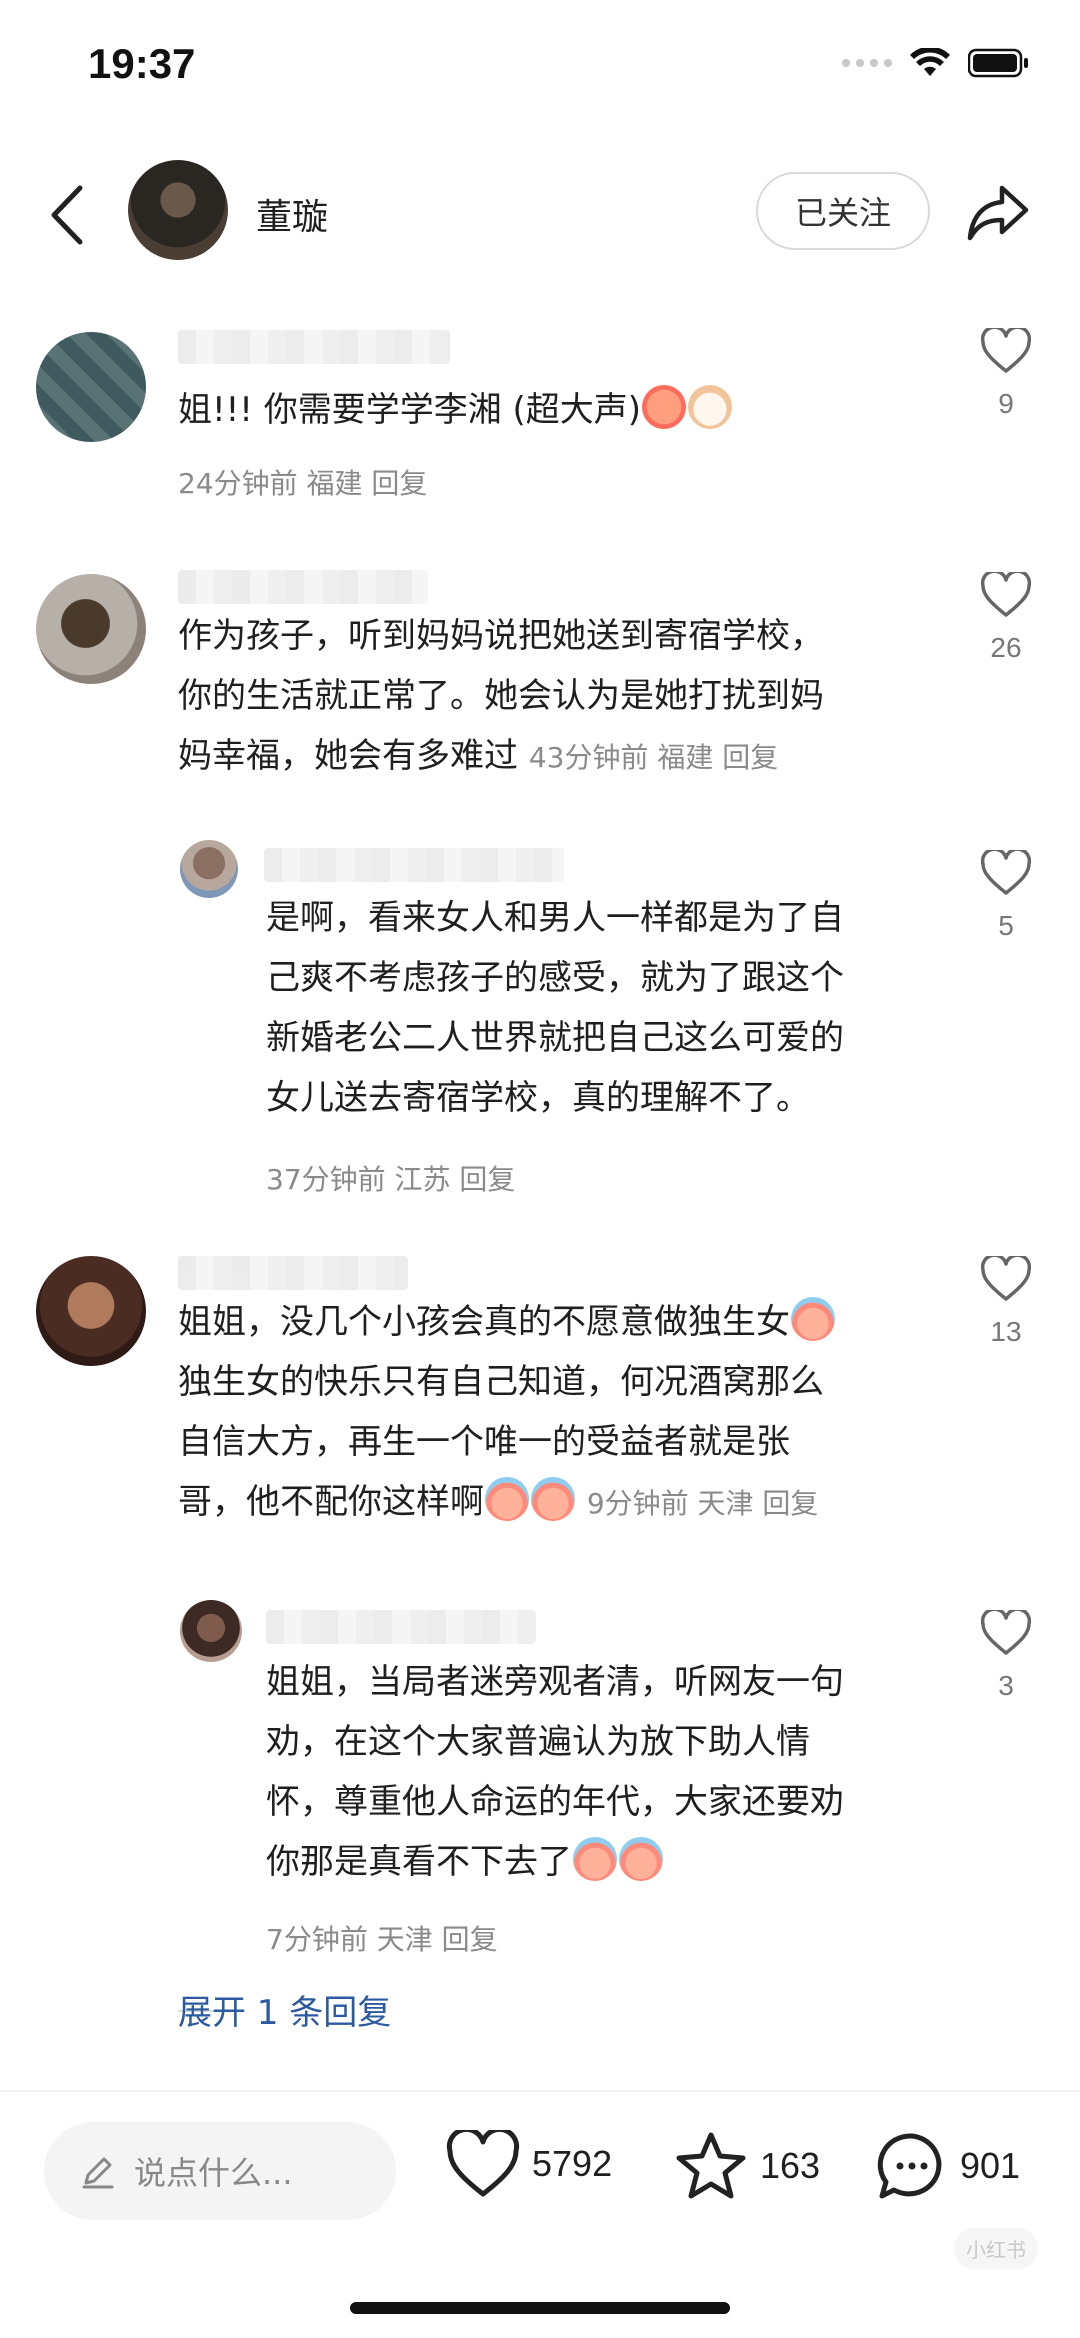 This screenshot has width=1080, height=2338. Describe the element at coordinates (1006, 1331) in the screenshot. I see `like-count: 13` at that location.